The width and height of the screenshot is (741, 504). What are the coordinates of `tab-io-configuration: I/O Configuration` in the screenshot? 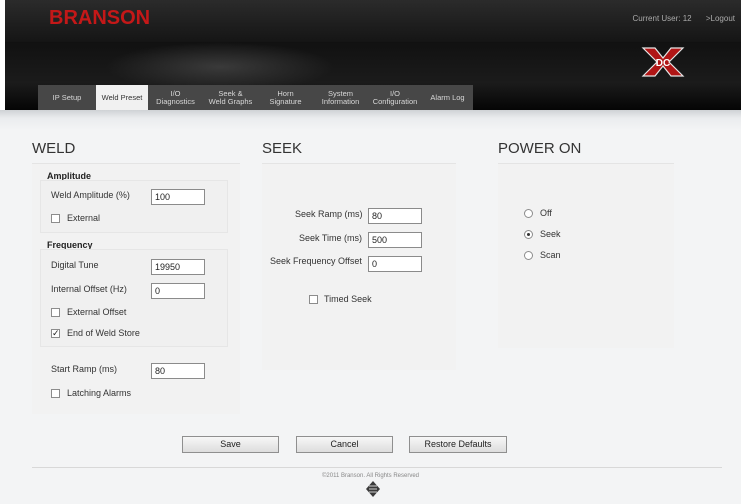 It's located at (395, 97).